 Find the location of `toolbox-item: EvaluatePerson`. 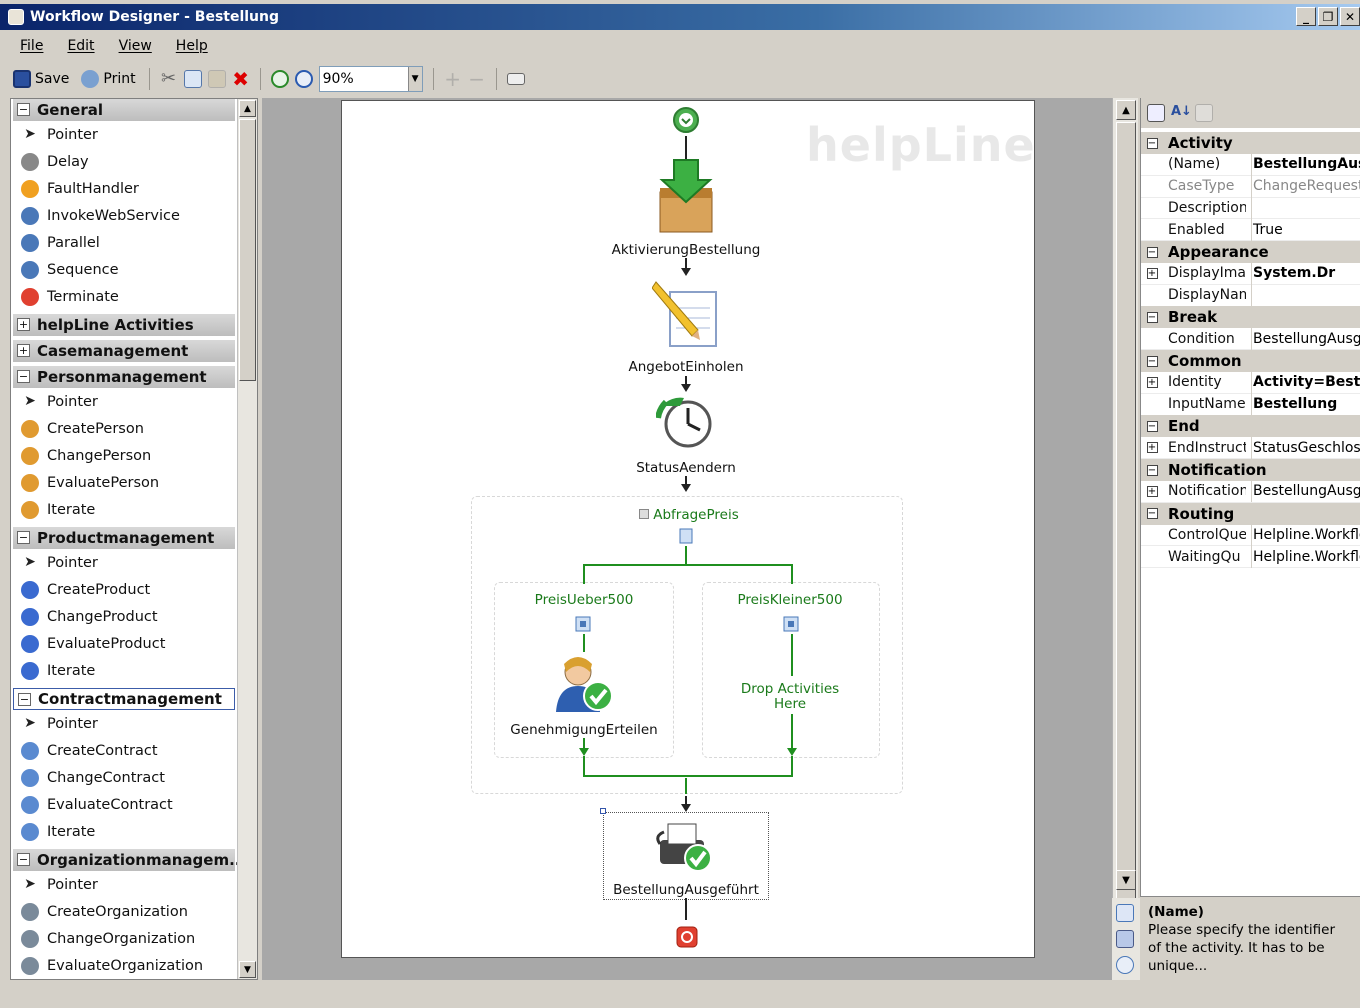

toolbox-item: EvaluatePerson is located at coordinates (90, 483).